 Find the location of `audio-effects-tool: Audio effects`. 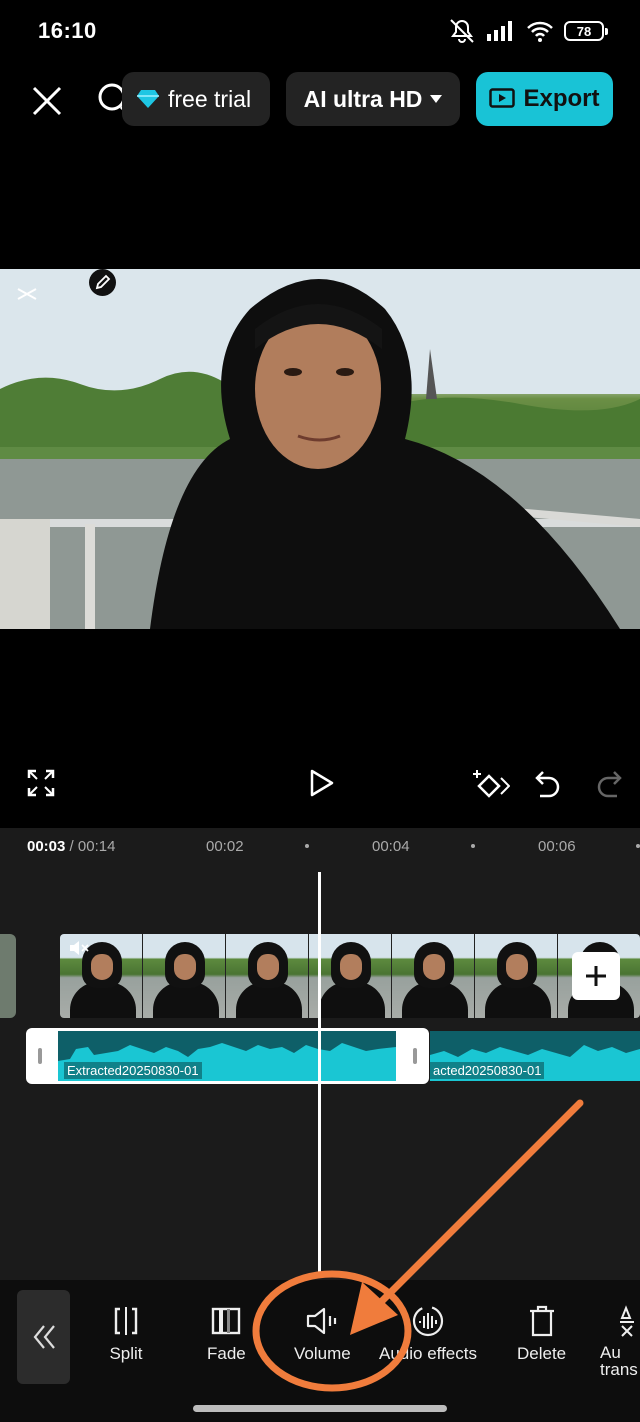

audio-effects-tool: Audio effects is located at coordinates (428, 1334).